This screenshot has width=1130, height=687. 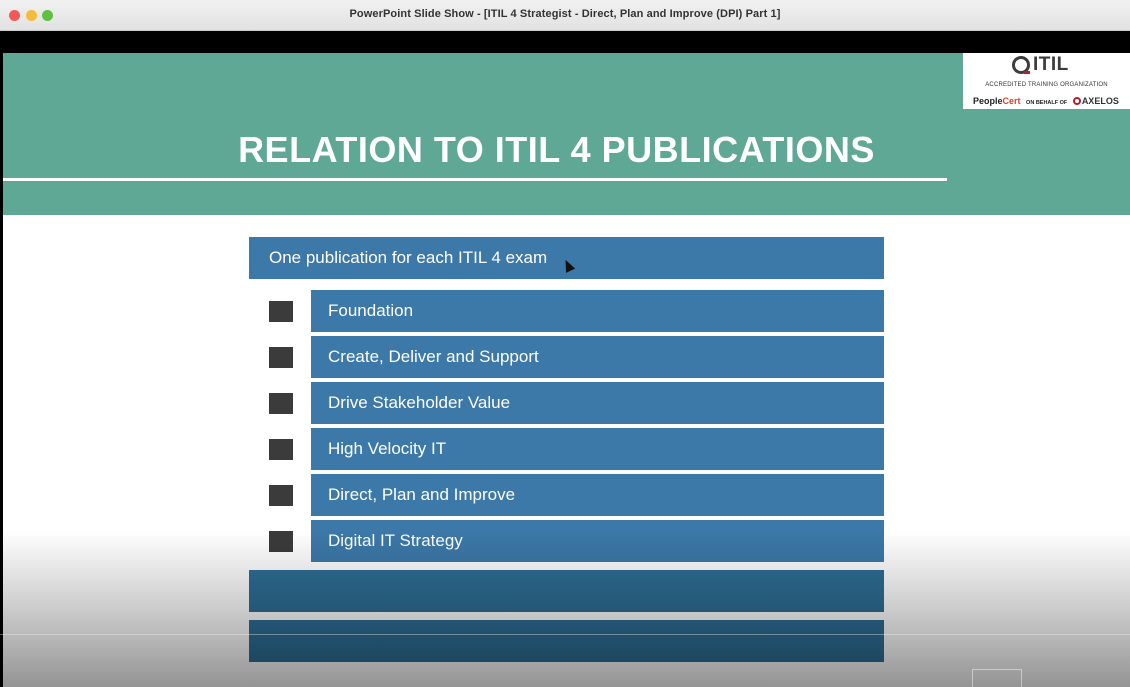 I want to click on list-item-label: Drive Stakeholder Value, so click(x=419, y=402).